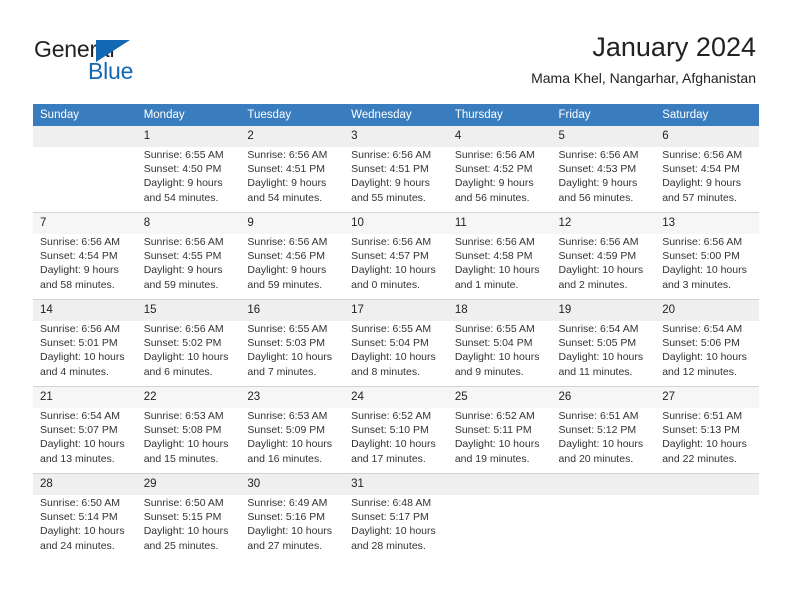  Describe the element at coordinates (598, 416) in the screenshot. I see `sunrise-text: Sunrise: 6:51 AM` at that location.